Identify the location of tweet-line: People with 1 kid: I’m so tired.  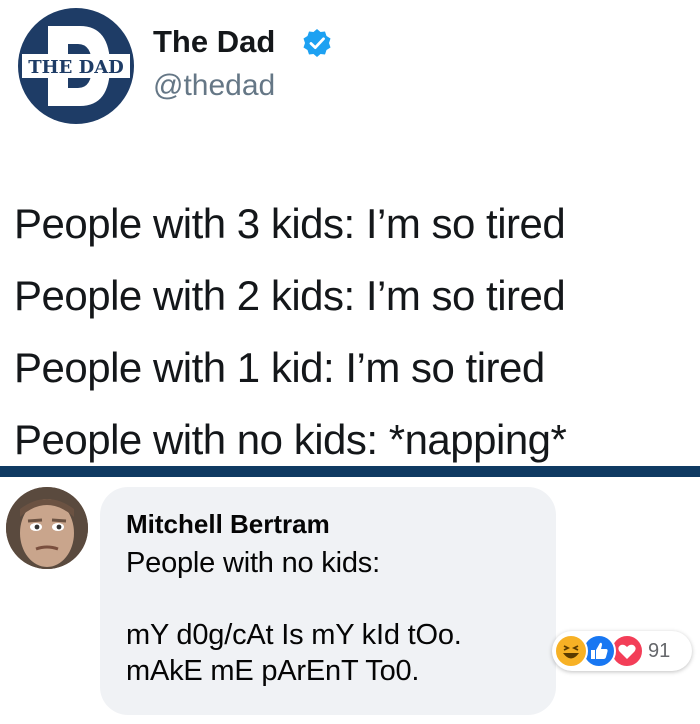
(279, 367).